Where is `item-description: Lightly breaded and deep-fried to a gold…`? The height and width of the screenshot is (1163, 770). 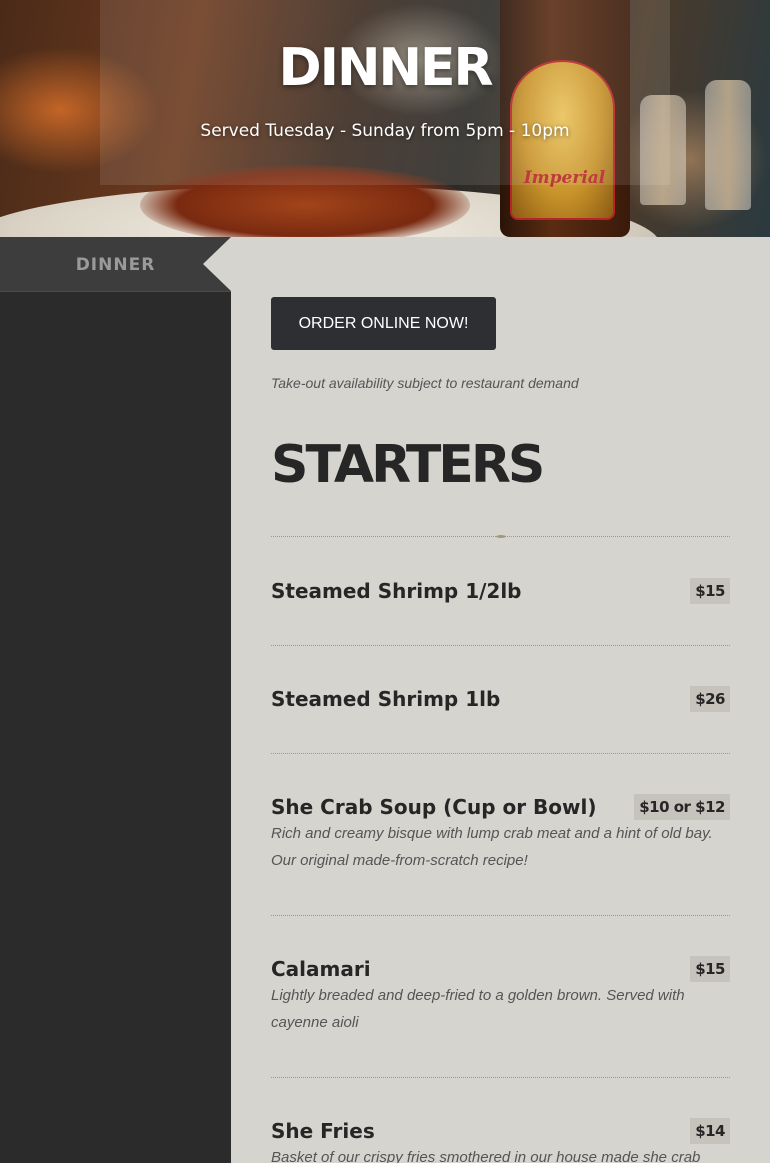
item-description: Lightly breaded and deep-fried to a gold… is located at coordinates (478, 1009).